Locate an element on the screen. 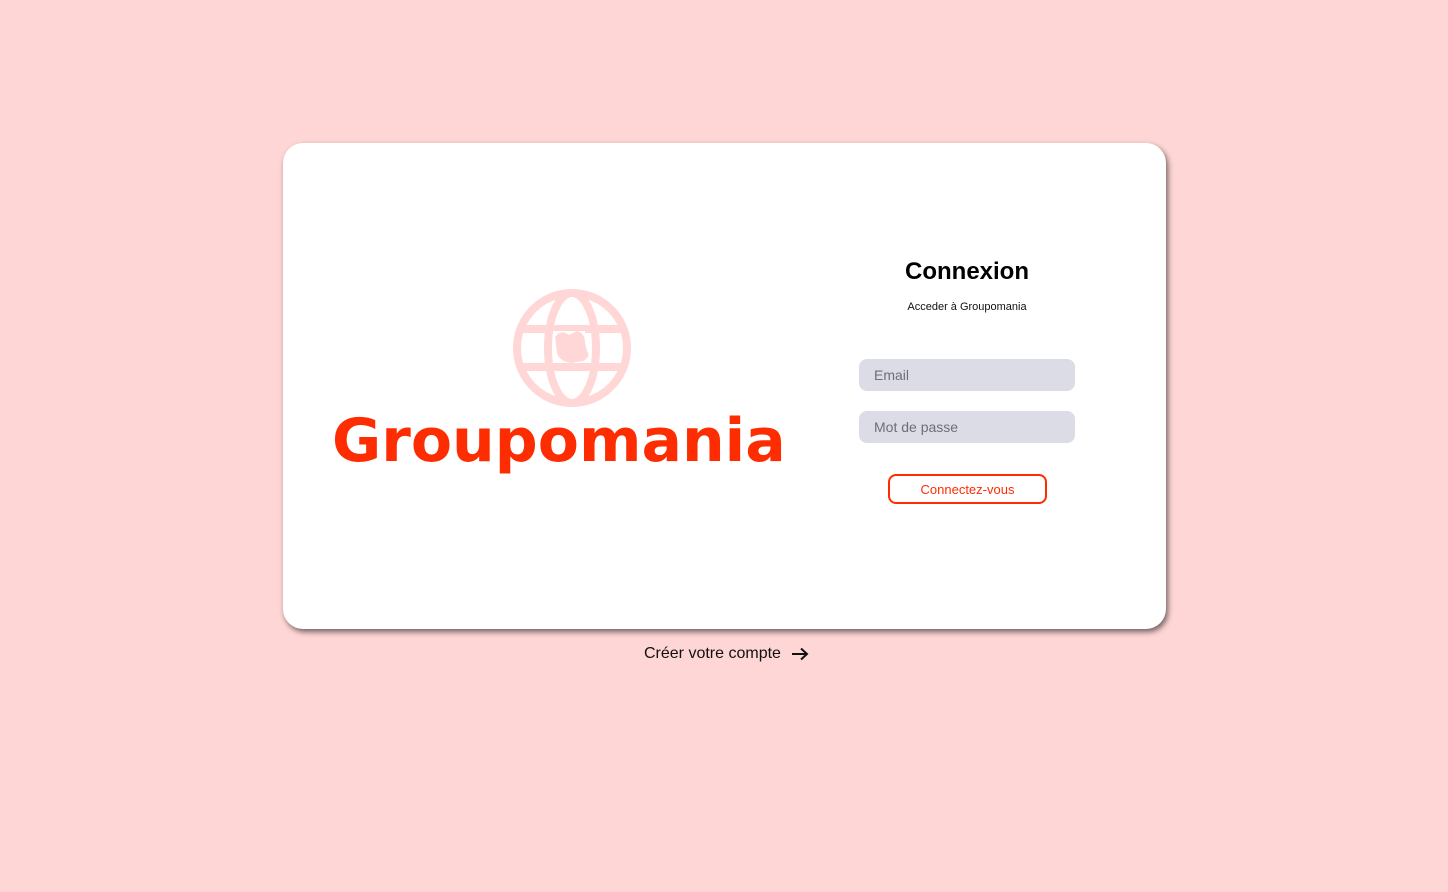  login-title: Connexion is located at coordinates (967, 271).